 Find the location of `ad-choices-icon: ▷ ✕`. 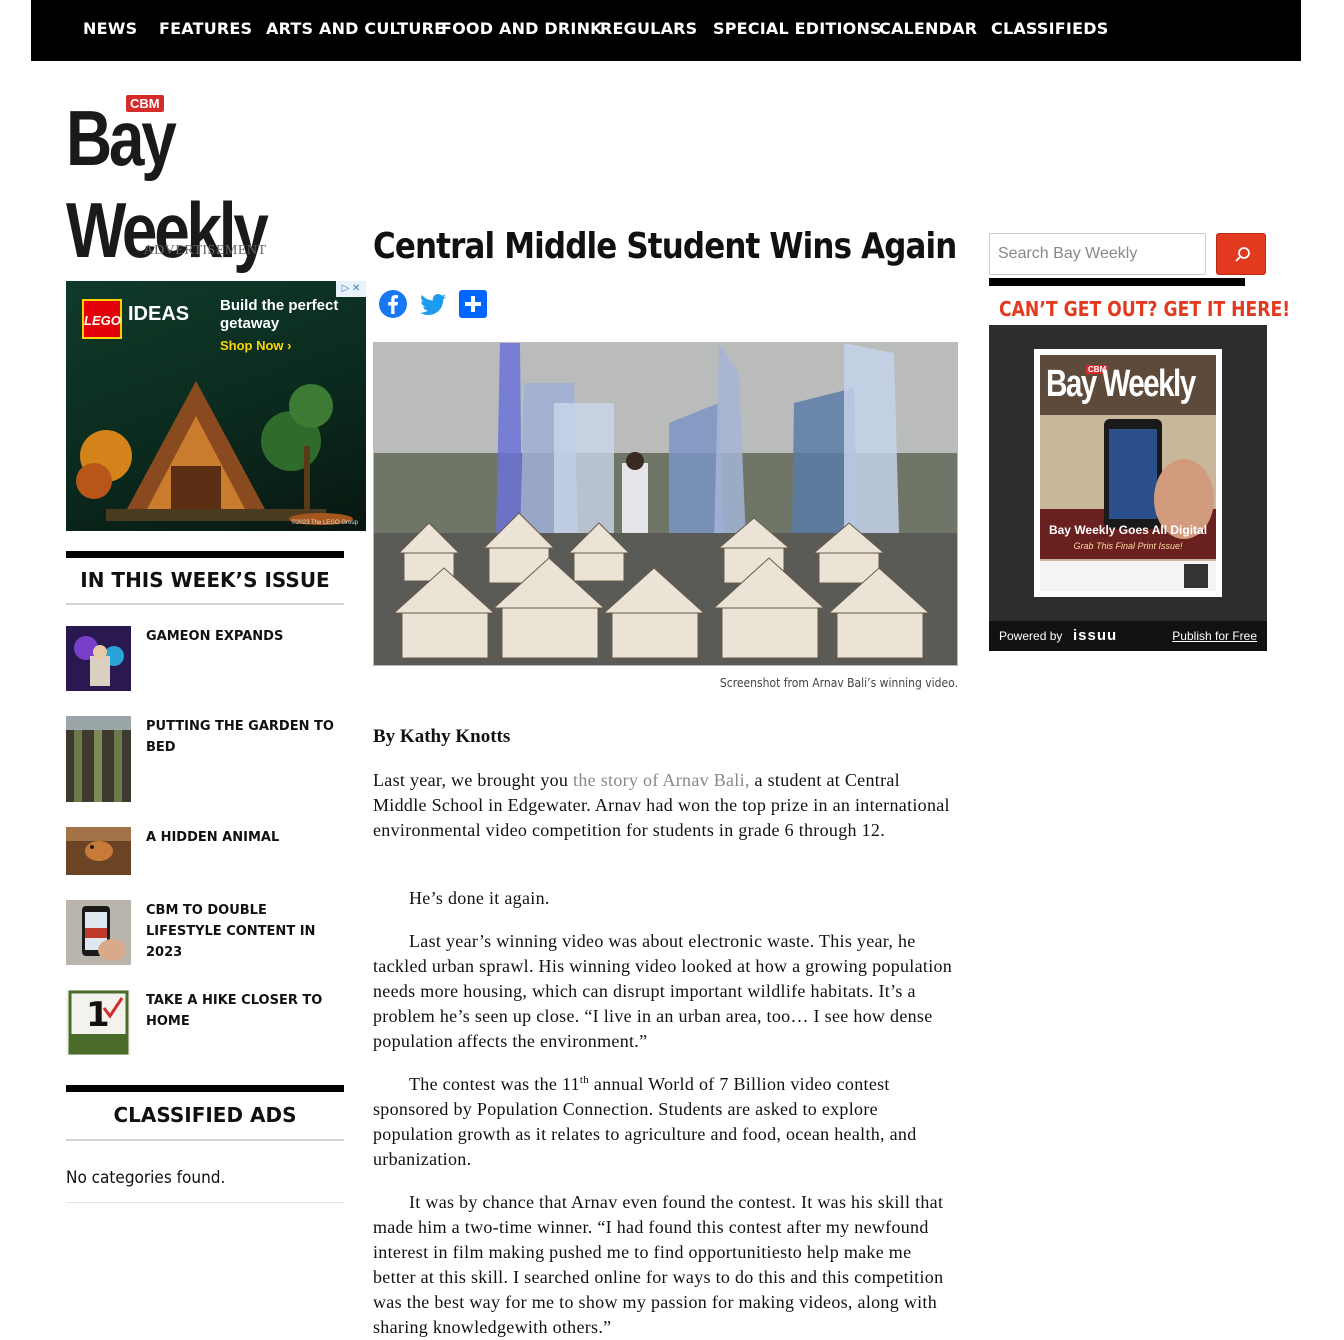

ad-choices-icon: ▷ ✕ is located at coordinates (351, 289).